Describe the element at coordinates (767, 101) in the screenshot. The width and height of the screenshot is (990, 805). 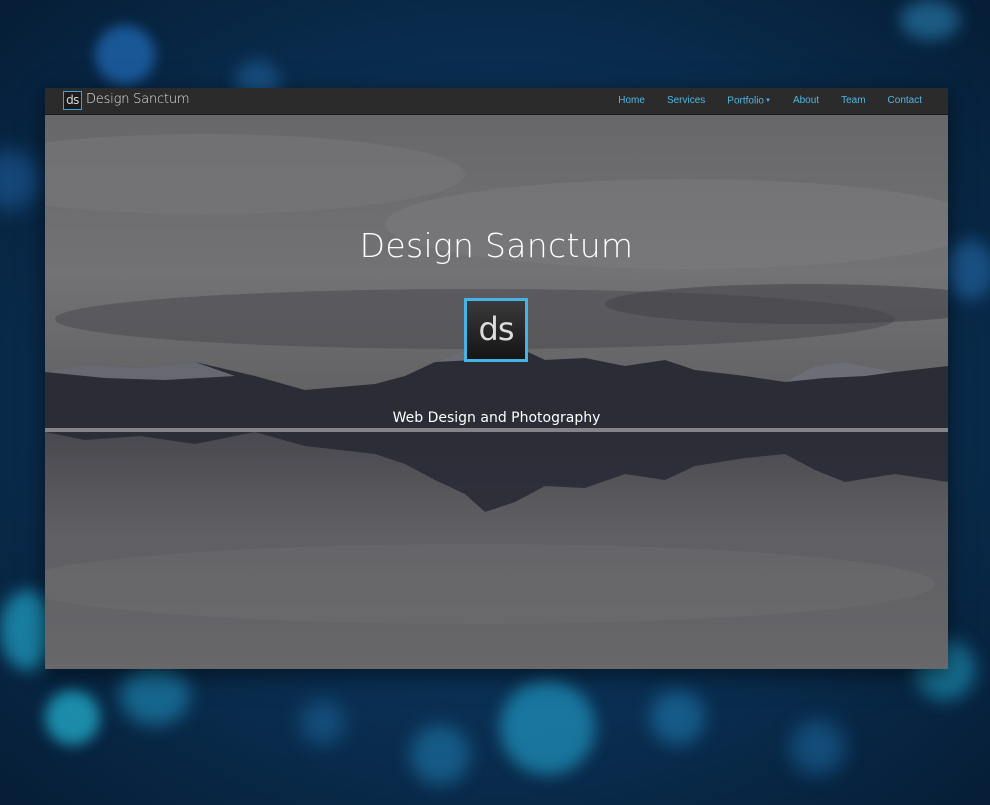
I see `caret-down-icon: ▼` at that location.